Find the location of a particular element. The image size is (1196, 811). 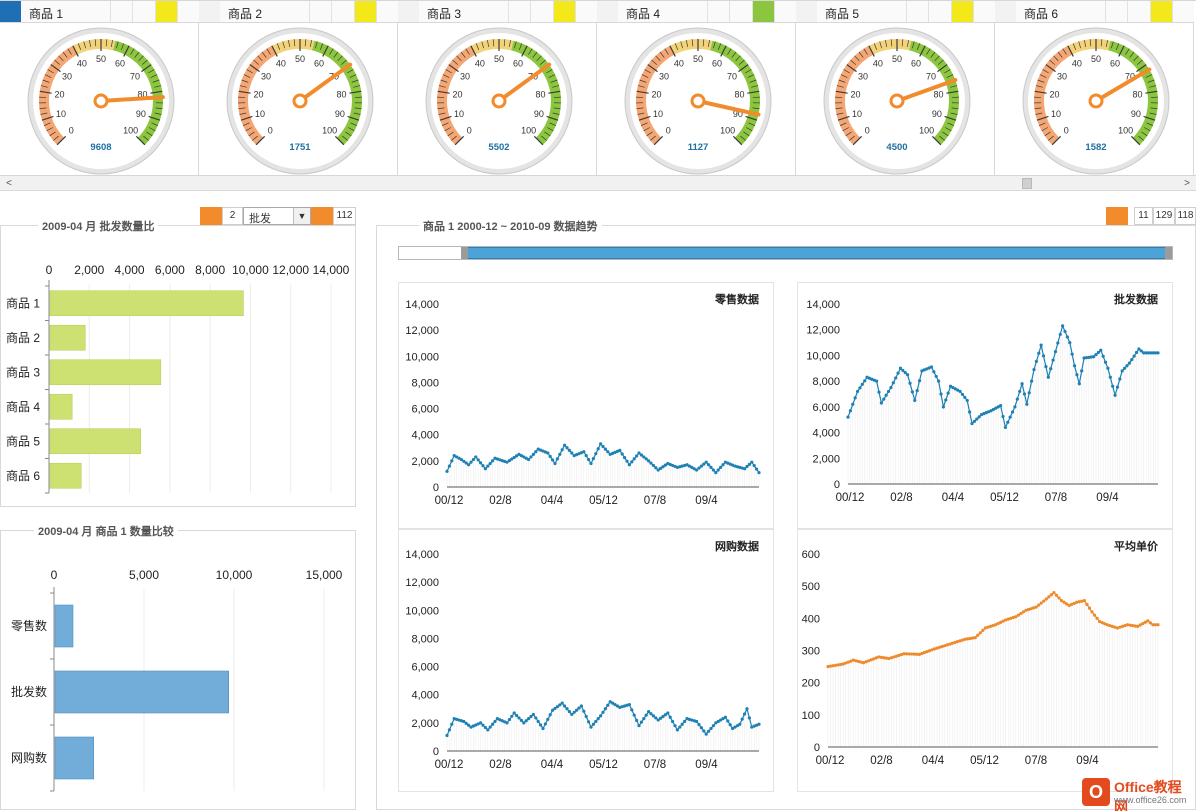

gauge-header: 商品 5 is located at coordinates (895, 12).